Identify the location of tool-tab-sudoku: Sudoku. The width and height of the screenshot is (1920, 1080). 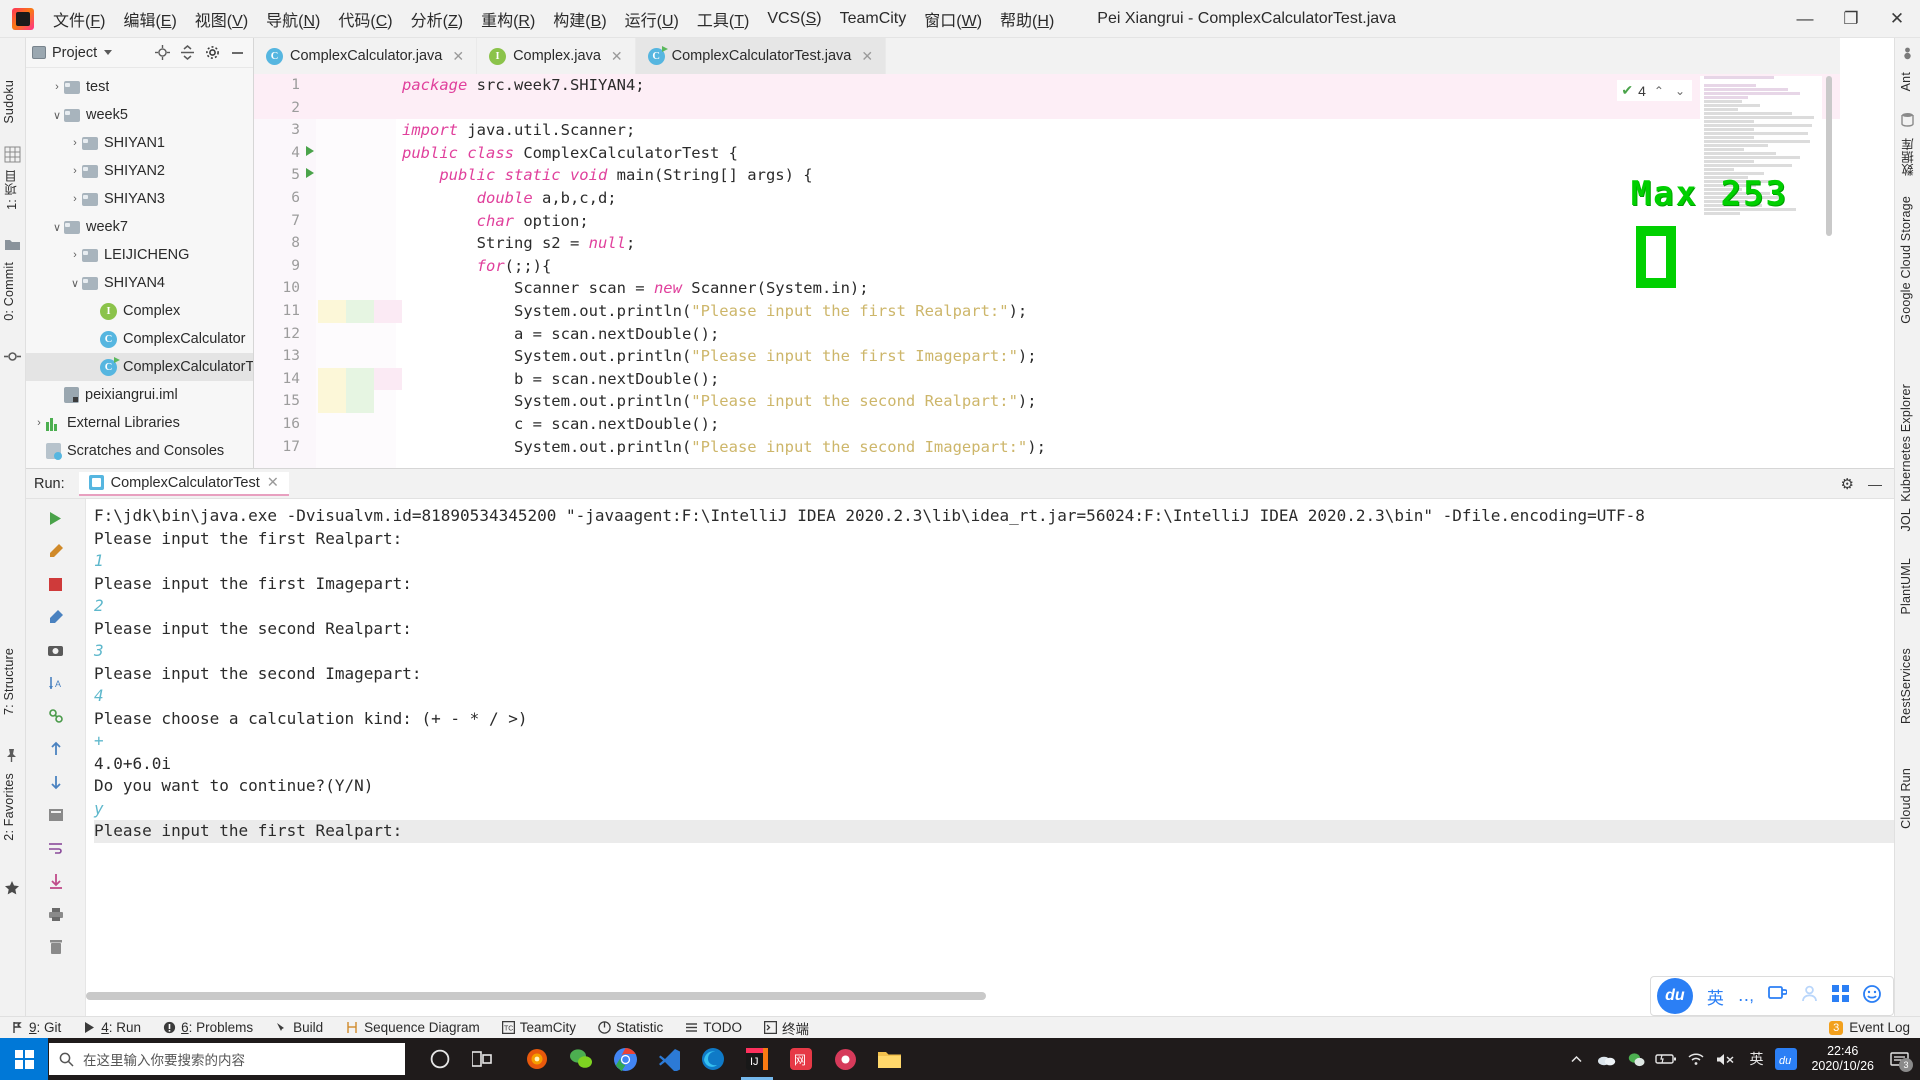
(9, 102).